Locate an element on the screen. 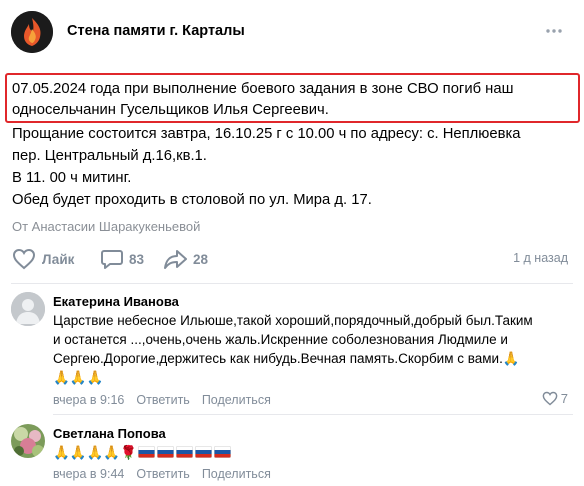 This screenshot has height=486, width=584. reposts-count: 28 is located at coordinates (201, 259).